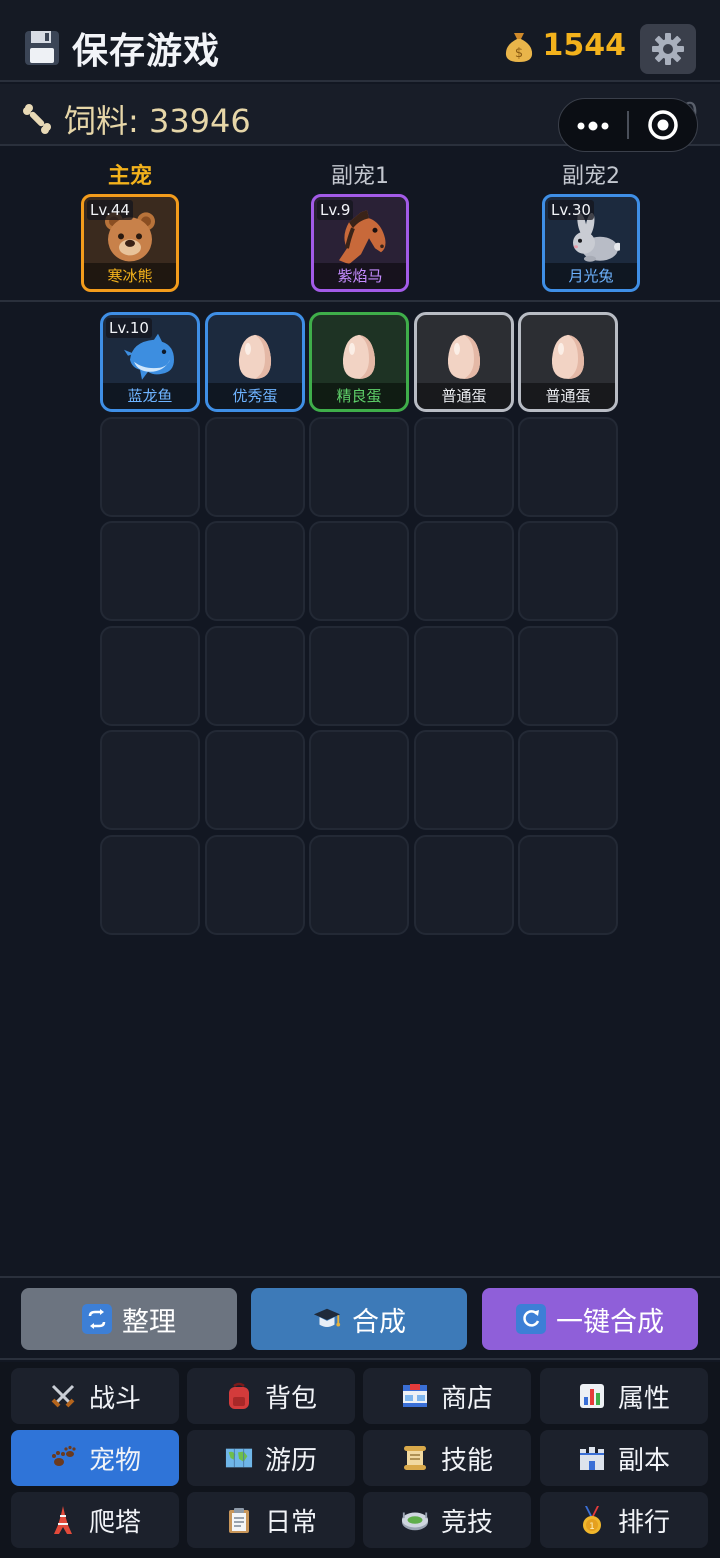  Describe the element at coordinates (335, 210) in the screenshot. I see `sub-pet-1-level: Lv.9` at that location.